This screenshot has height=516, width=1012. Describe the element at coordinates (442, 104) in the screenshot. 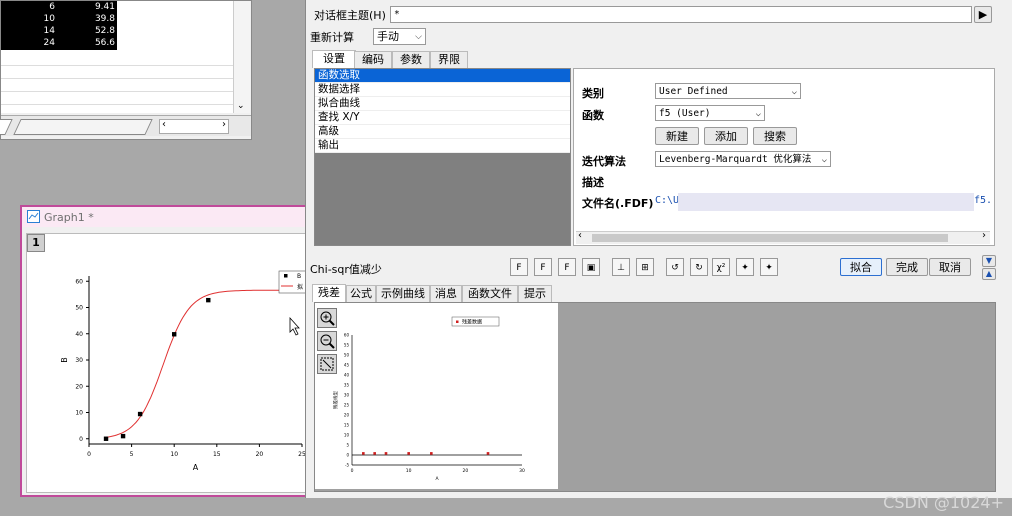

I see `tree-item-fit-curve: 拟合曲线` at that location.